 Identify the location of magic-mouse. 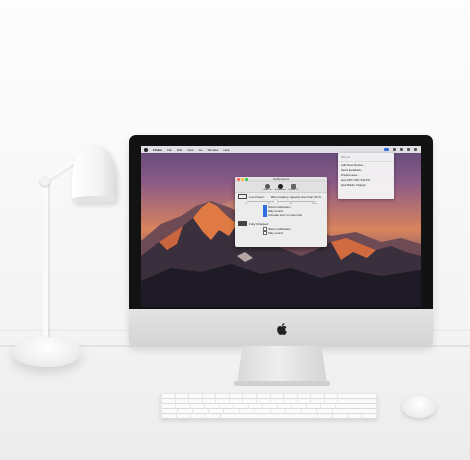
(419, 407).